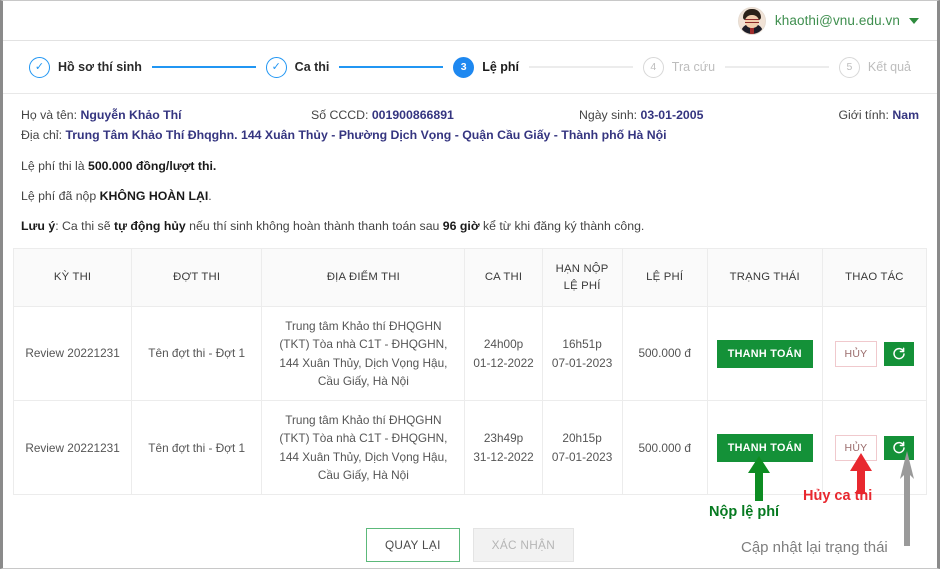 This screenshot has height=569, width=940. Describe the element at coordinates (744, 512) in the screenshot. I see `annotation-pay-label: Nộp lệ phí` at that location.